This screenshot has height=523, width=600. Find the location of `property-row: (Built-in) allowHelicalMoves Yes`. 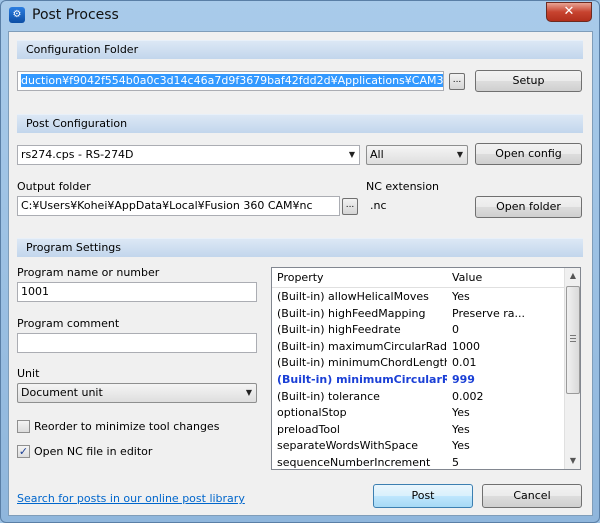

property-row: (Built-in) allowHelicalMoves Yes is located at coordinates (418, 297).